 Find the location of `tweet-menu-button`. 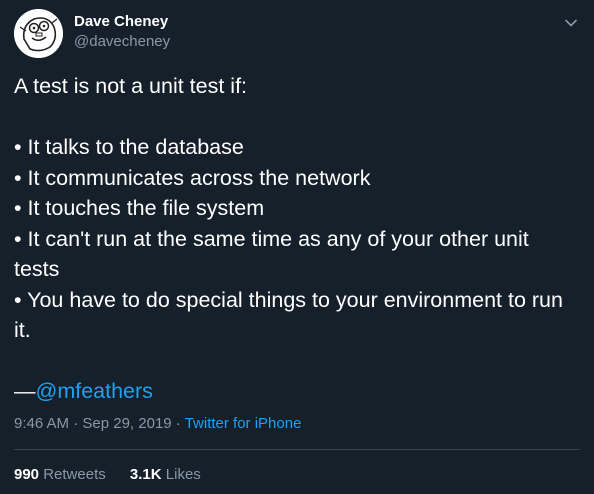

tweet-menu-button is located at coordinates (571, 23).